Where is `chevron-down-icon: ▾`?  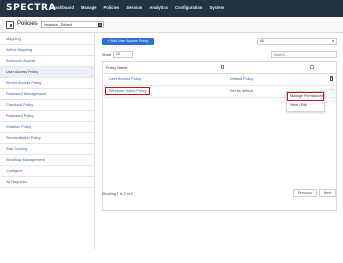 chevron-down-icon: ▾ is located at coordinates (333, 41).